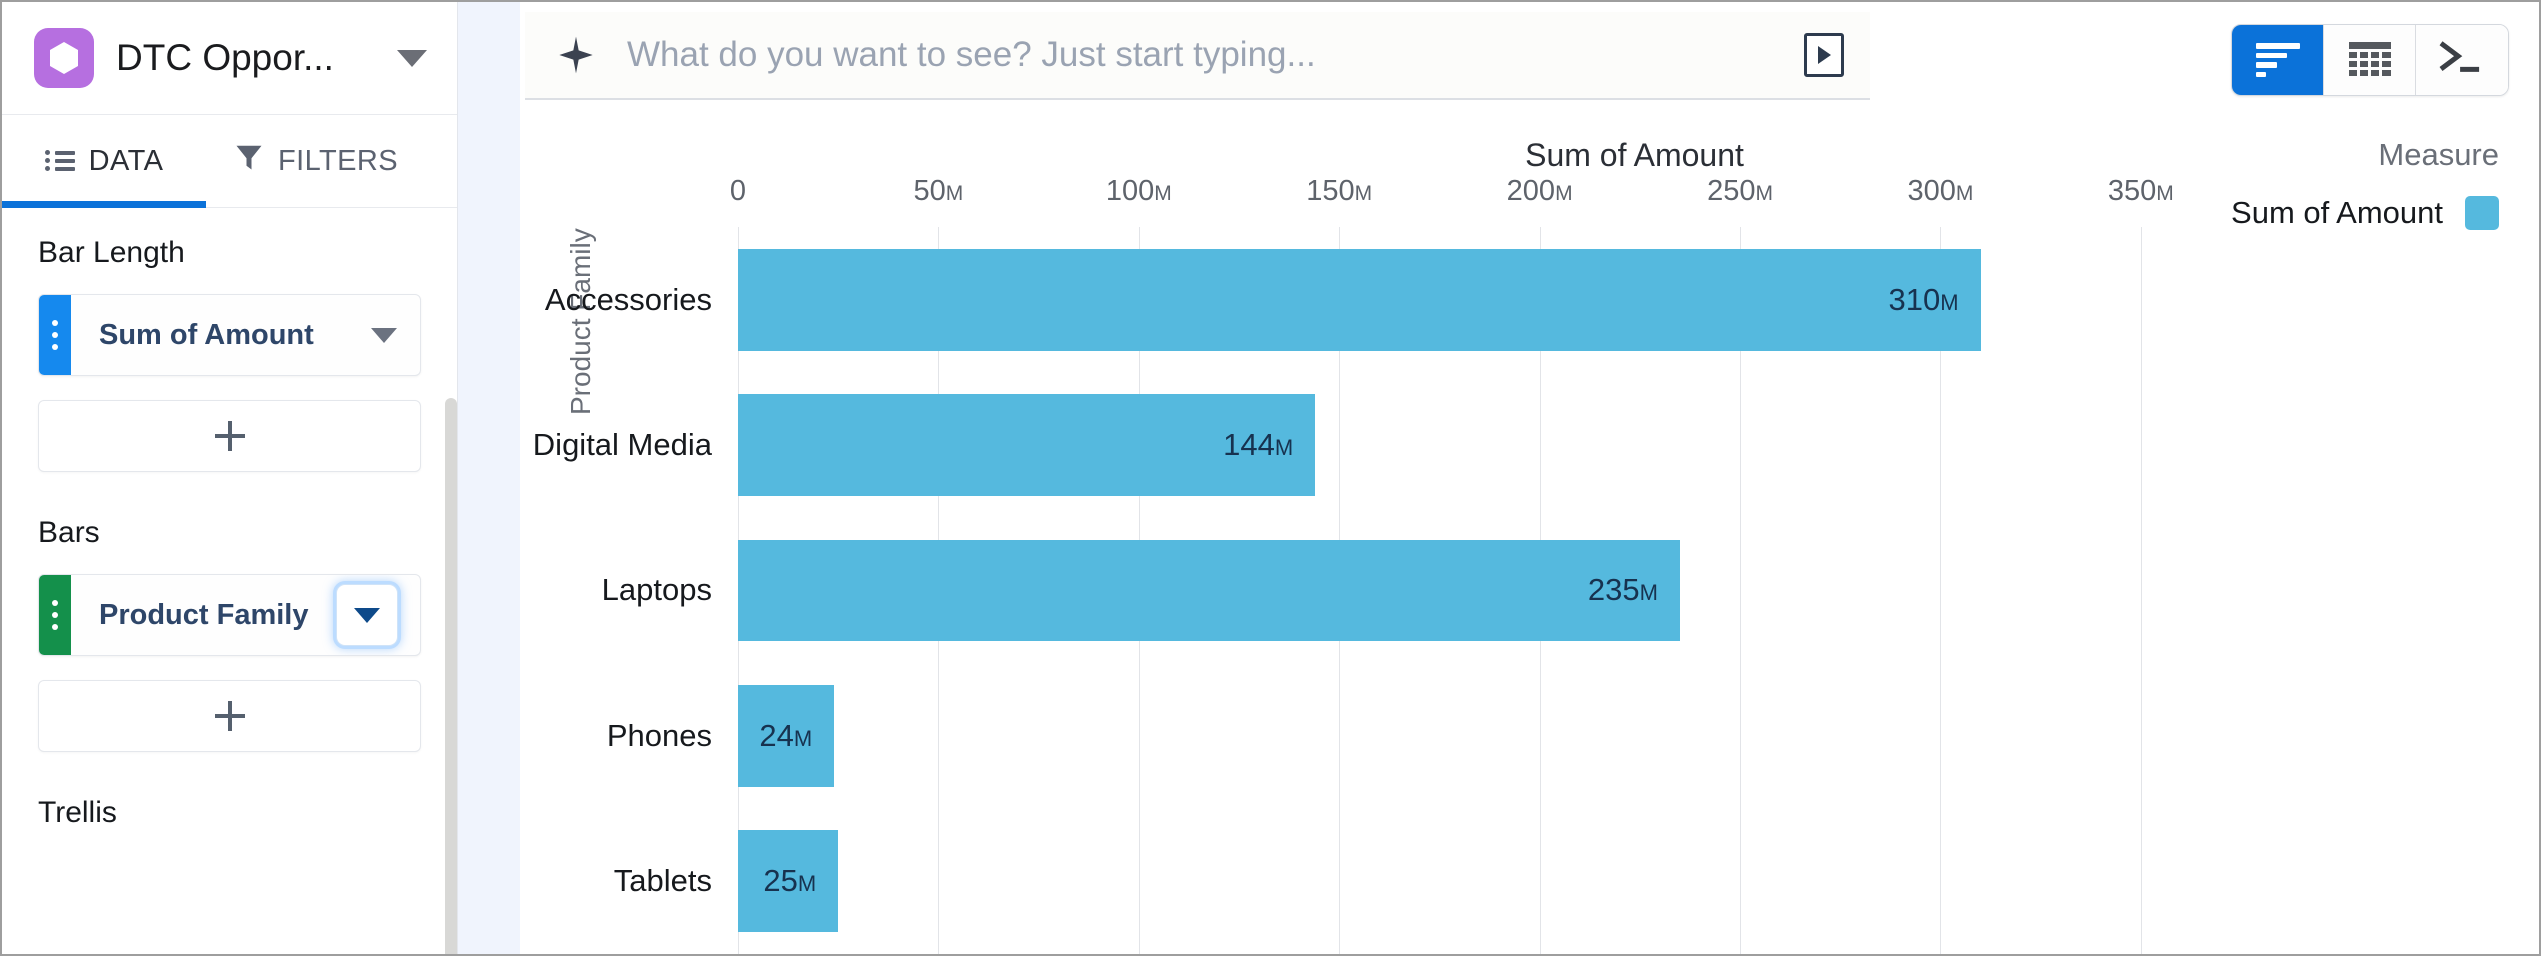 This screenshot has height=956, width=2541. I want to click on search-bar, so click(1197, 56).